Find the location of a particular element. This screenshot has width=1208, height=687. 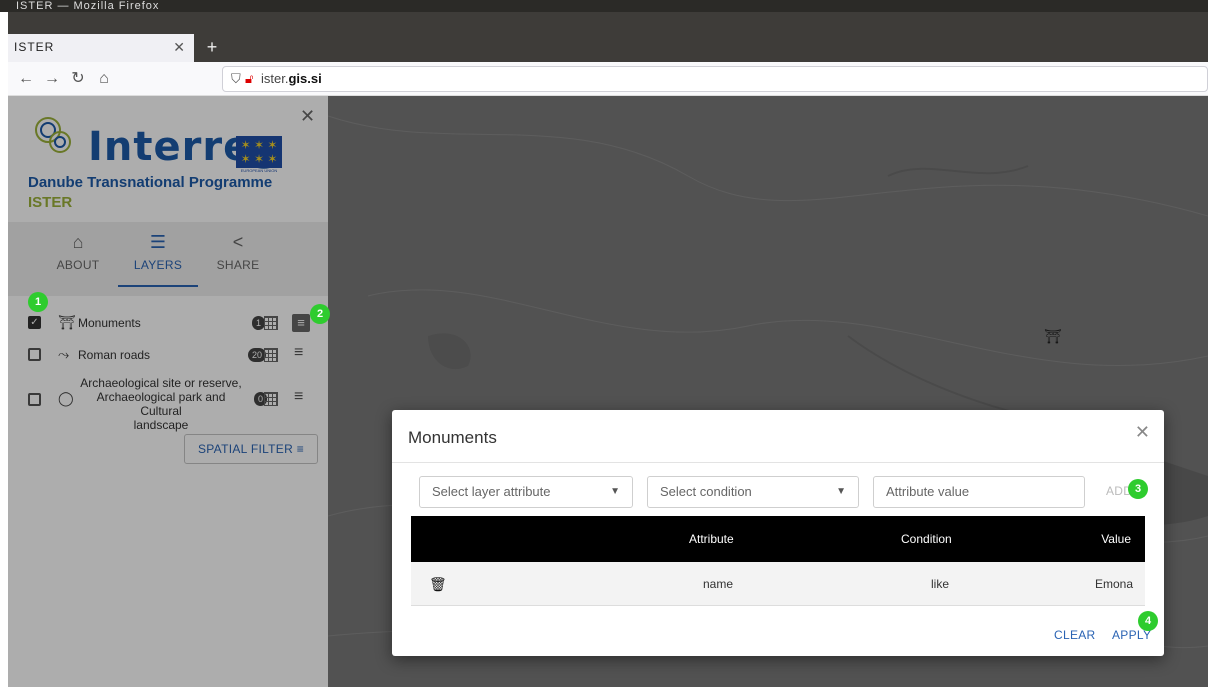

divider is located at coordinates (778, 462).